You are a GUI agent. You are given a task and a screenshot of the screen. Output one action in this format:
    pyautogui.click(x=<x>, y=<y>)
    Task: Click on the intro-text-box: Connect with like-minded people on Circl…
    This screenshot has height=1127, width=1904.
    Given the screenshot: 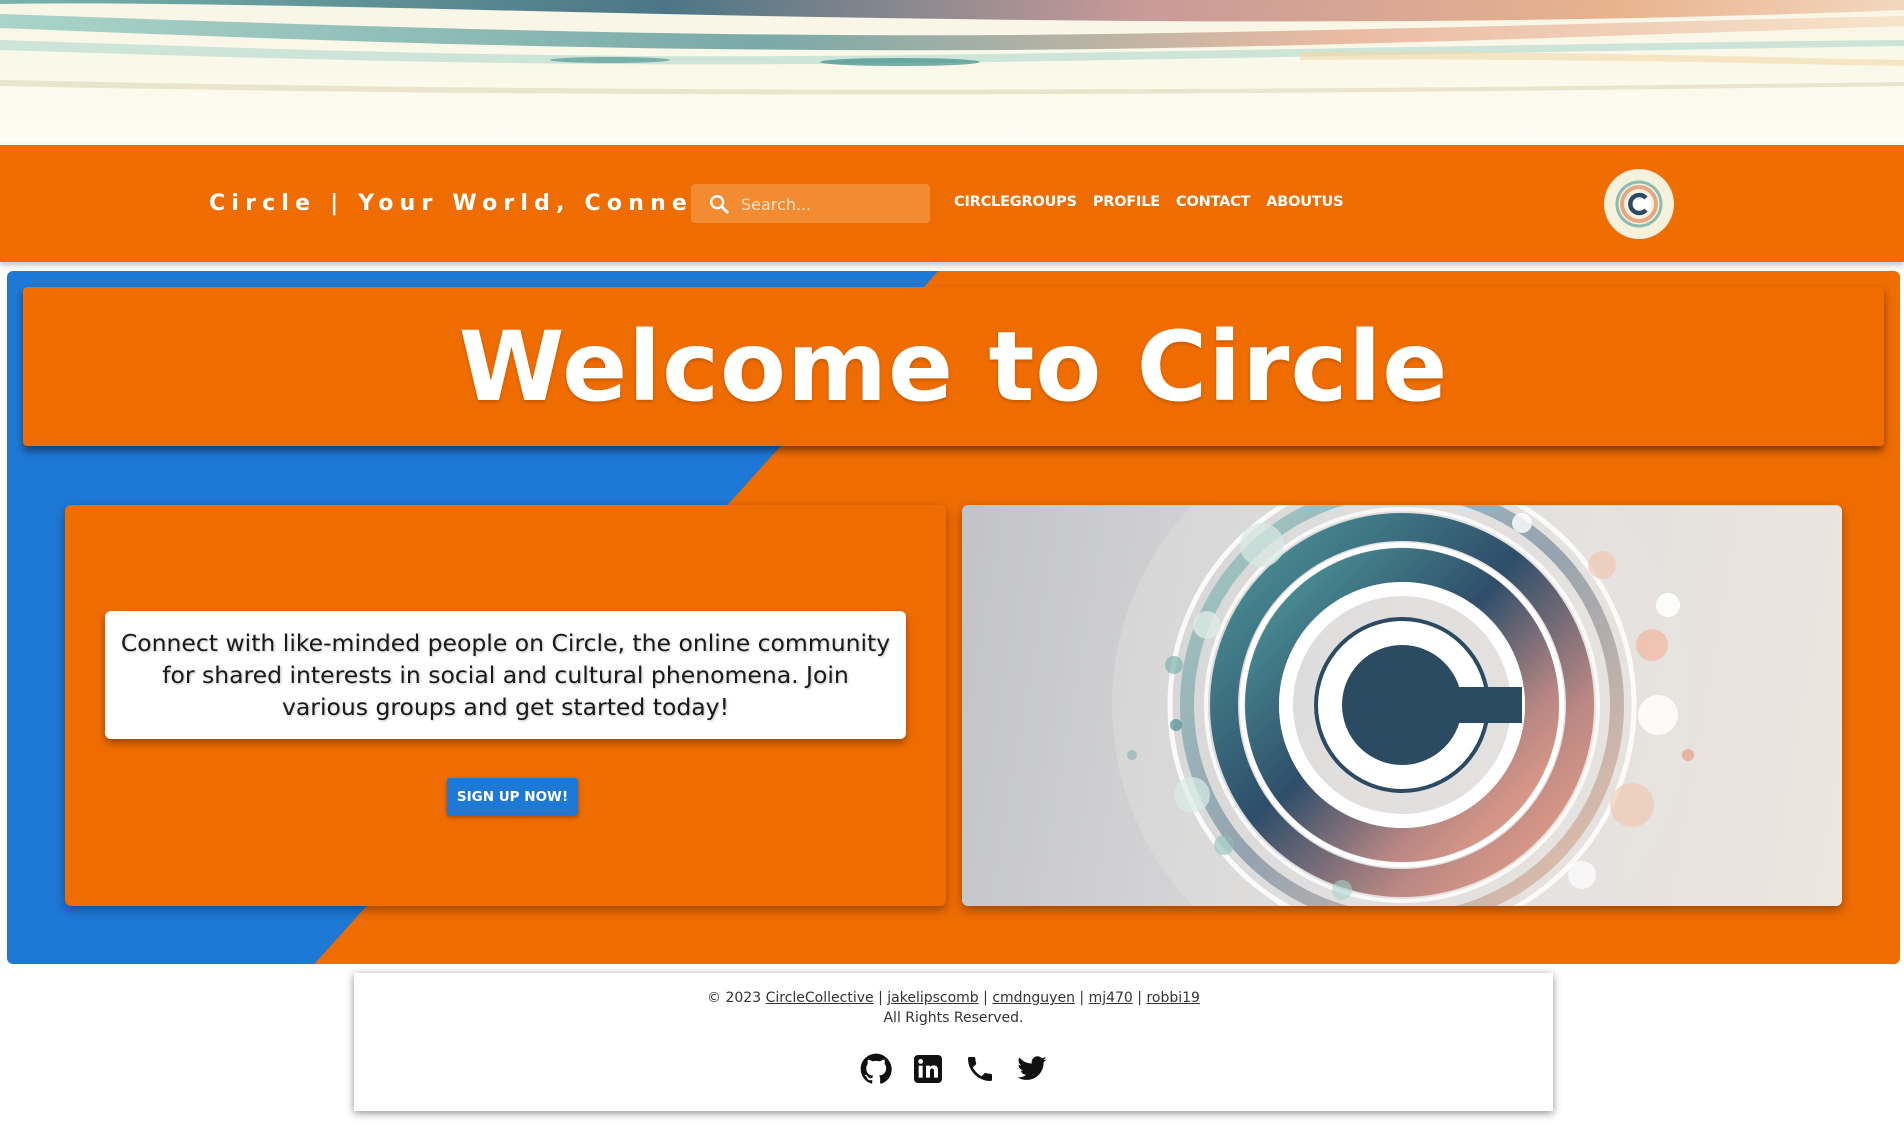 What is the action you would take?
    pyautogui.click(x=505, y=675)
    